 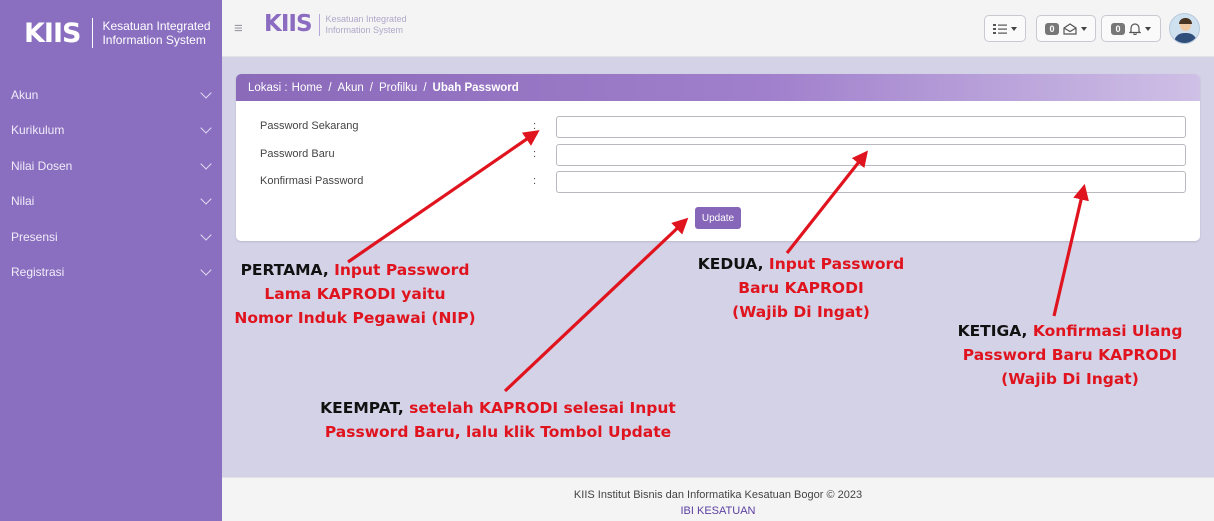 I want to click on current-password-input, so click(x=871, y=127).